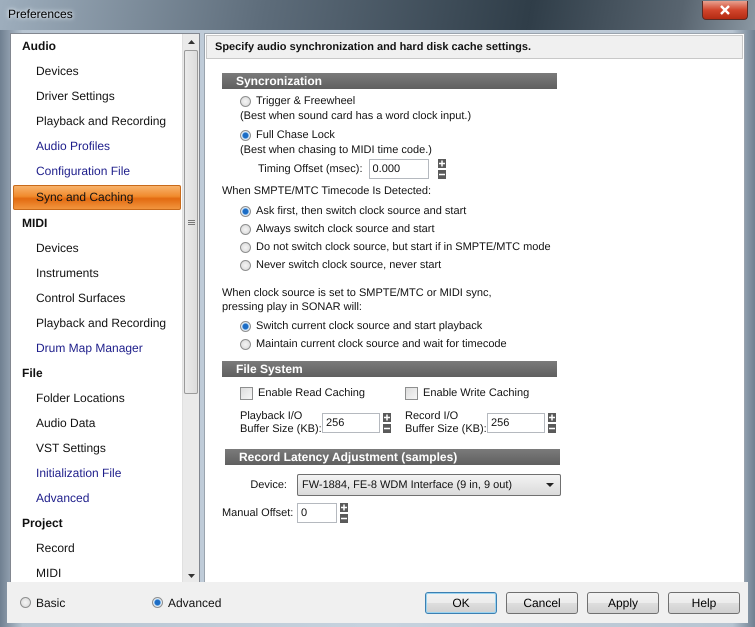  Describe the element at coordinates (355, 116) in the screenshot. I see `option-note: (Best when sound card has a word clock input.)` at that location.